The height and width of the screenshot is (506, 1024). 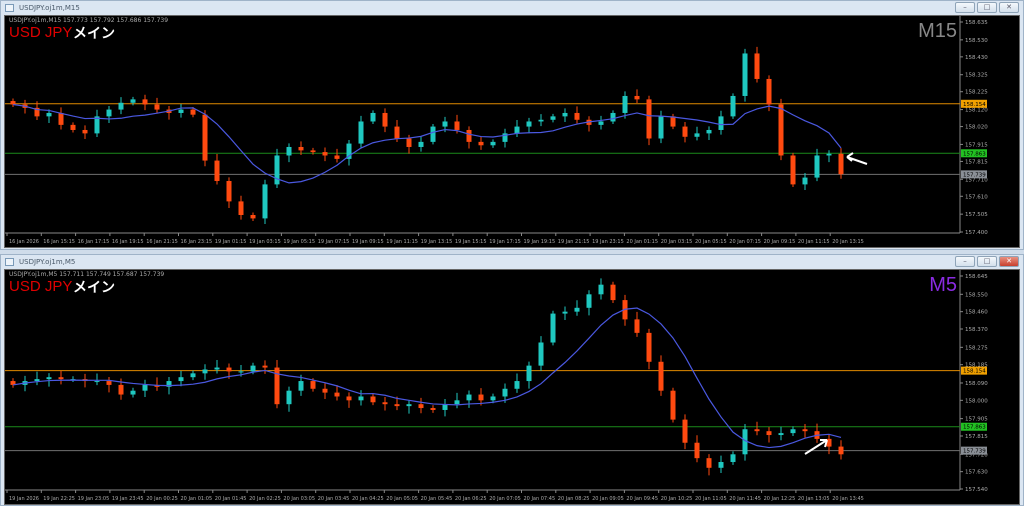 I want to click on time-axis-label: 19 Jan 21:15, so click(x=574, y=242).